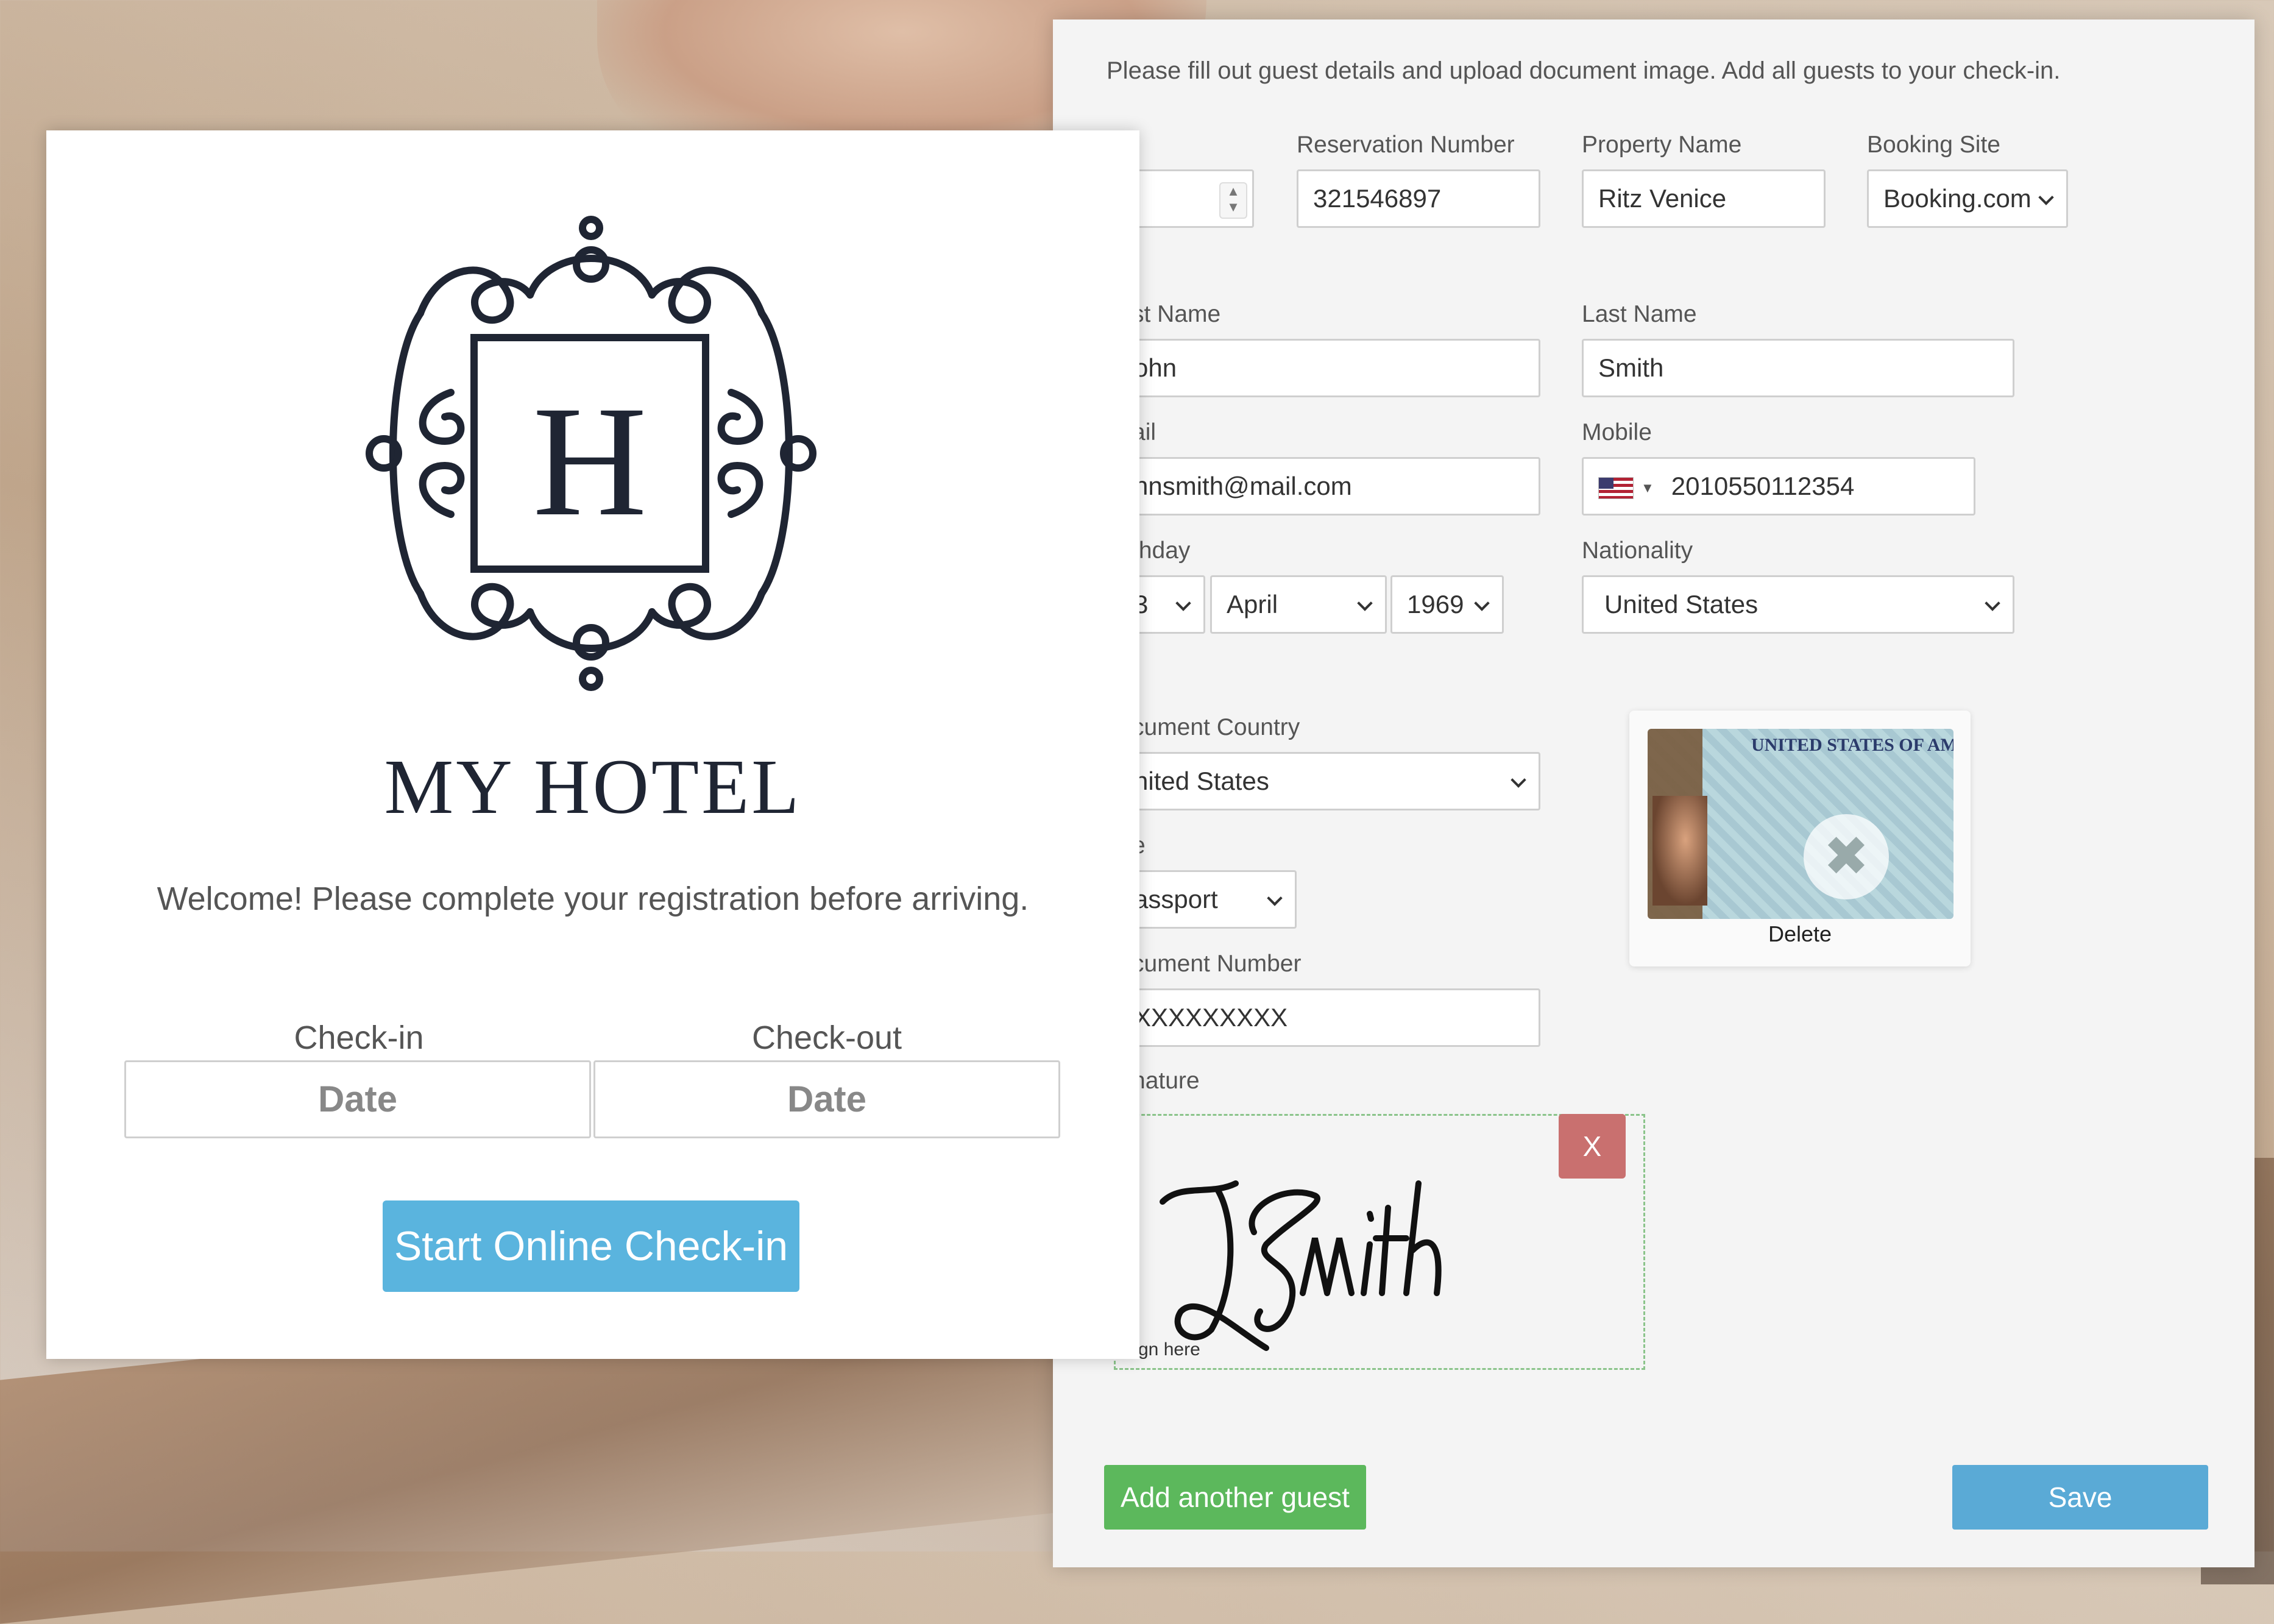 This screenshot has height=1624, width=2274. Describe the element at coordinates (1593, 1146) in the screenshot. I see `clear-signature-button: X` at that location.